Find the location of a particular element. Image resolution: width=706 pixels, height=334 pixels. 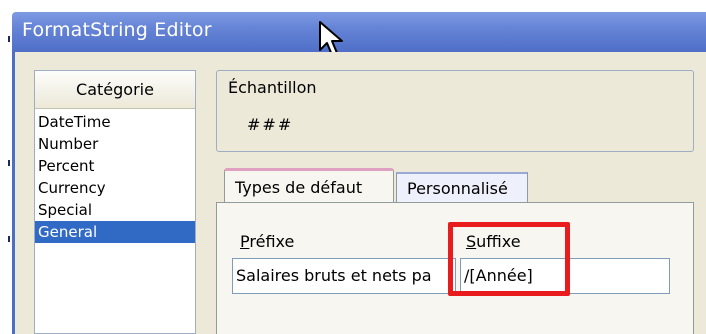

suffix-highlight-box is located at coordinates (509, 259).